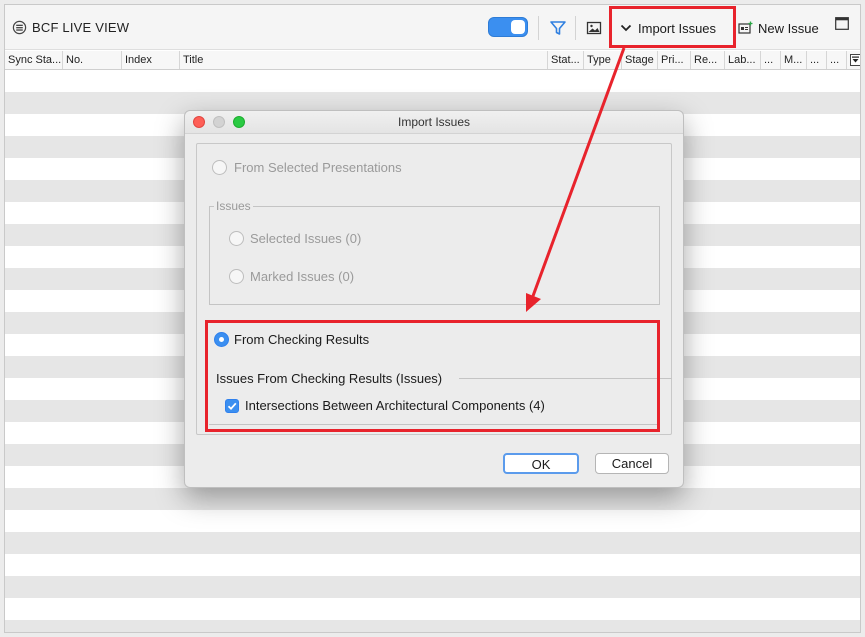 This screenshot has height=637, width=865. What do you see at coordinates (236, 238) in the screenshot?
I see `radio-selected-issues` at bounding box center [236, 238].